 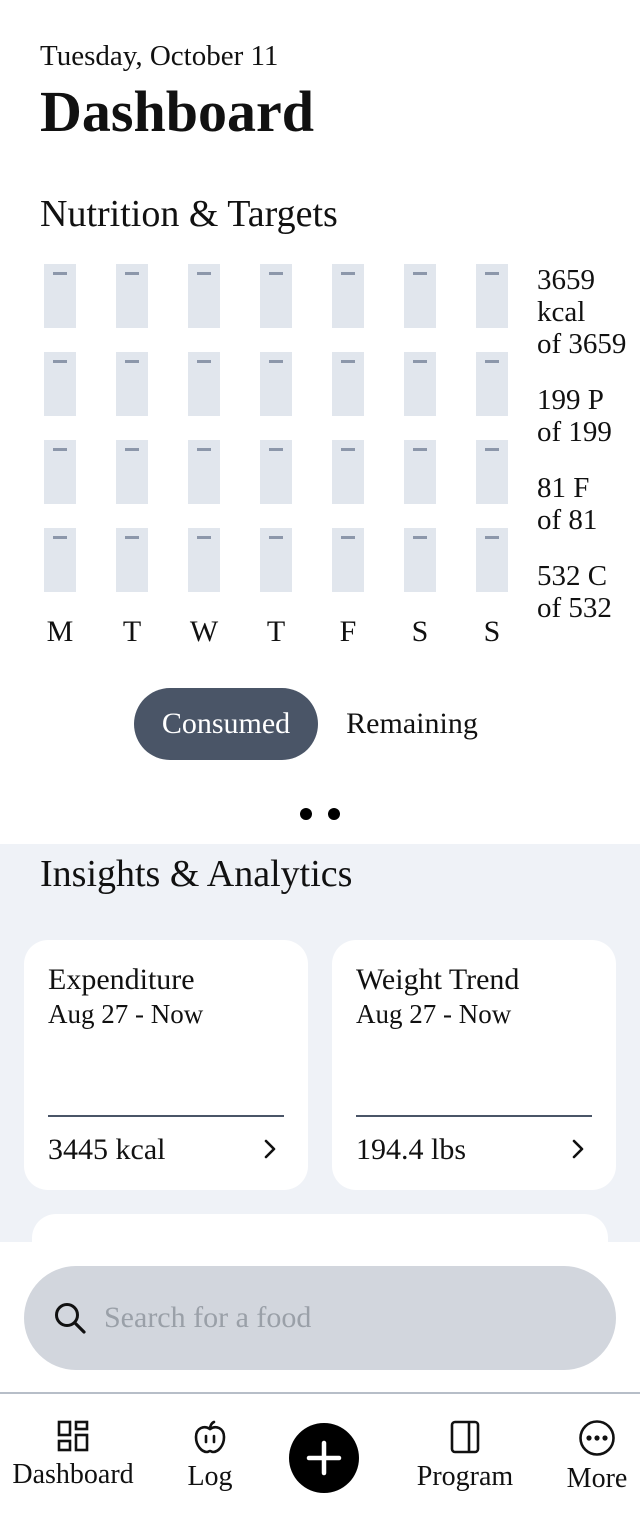 I want to click on macro-calories-value: 3659, so click(x=566, y=280).